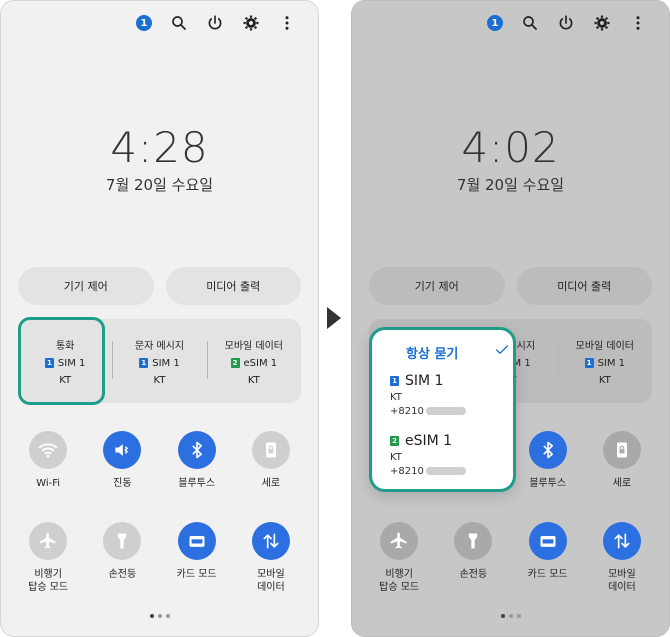 This screenshot has height=637, width=670. Describe the element at coordinates (432, 354) in the screenshot. I see `always-ask-label: 항상 묻기` at that location.